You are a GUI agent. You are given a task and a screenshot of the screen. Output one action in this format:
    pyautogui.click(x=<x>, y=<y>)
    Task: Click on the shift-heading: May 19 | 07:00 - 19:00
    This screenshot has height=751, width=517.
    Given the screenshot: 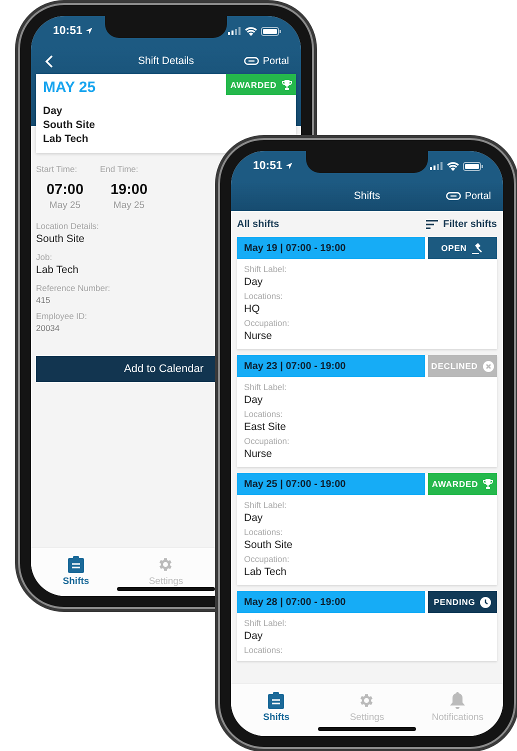 What is the action you would take?
    pyautogui.click(x=331, y=248)
    